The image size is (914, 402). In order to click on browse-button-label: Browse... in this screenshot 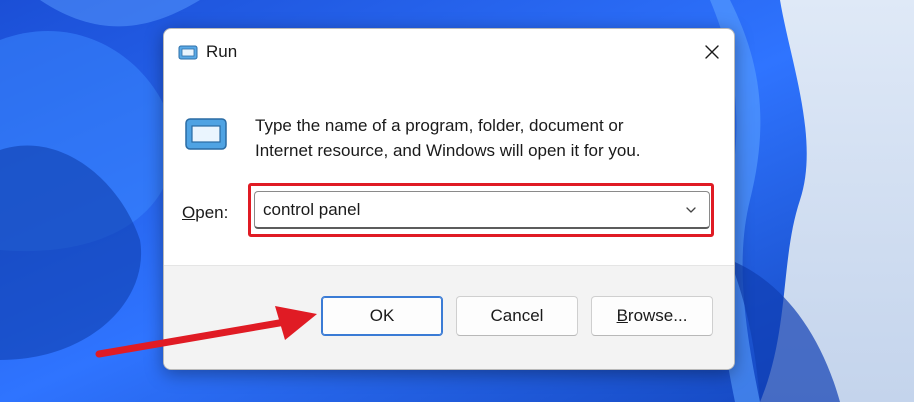, I will do `click(652, 316)`.